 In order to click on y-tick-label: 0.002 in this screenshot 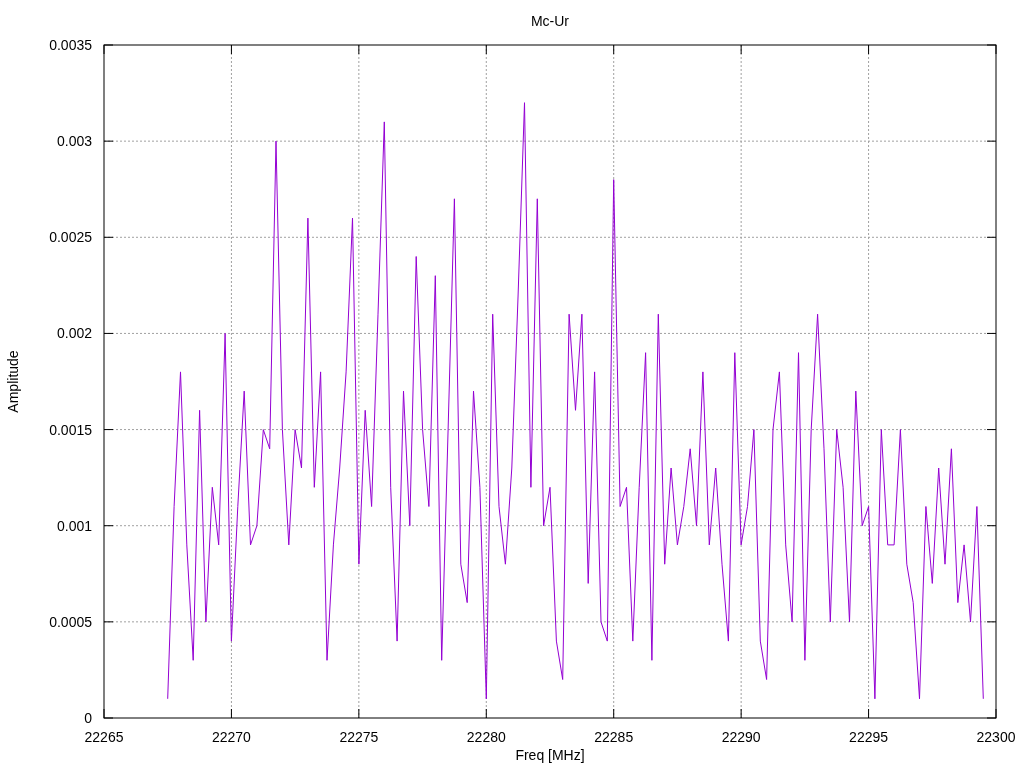, I will do `click(74, 333)`.